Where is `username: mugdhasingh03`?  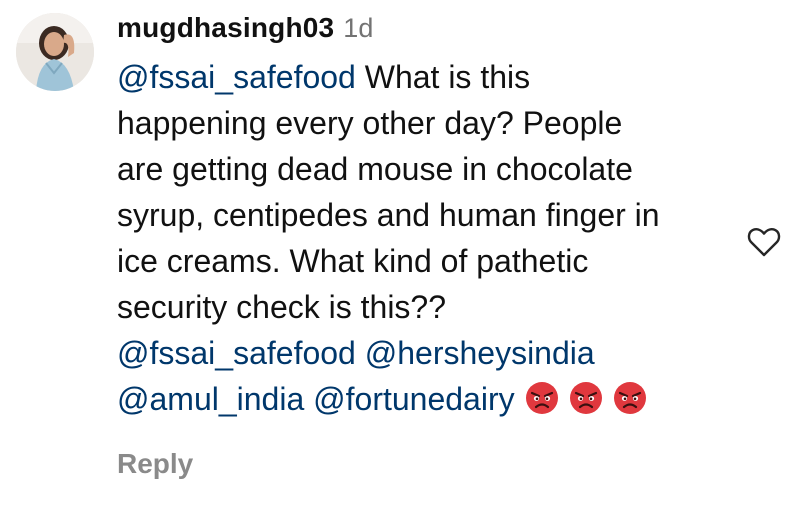 username: mugdhasingh03 is located at coordinates (225, 28).